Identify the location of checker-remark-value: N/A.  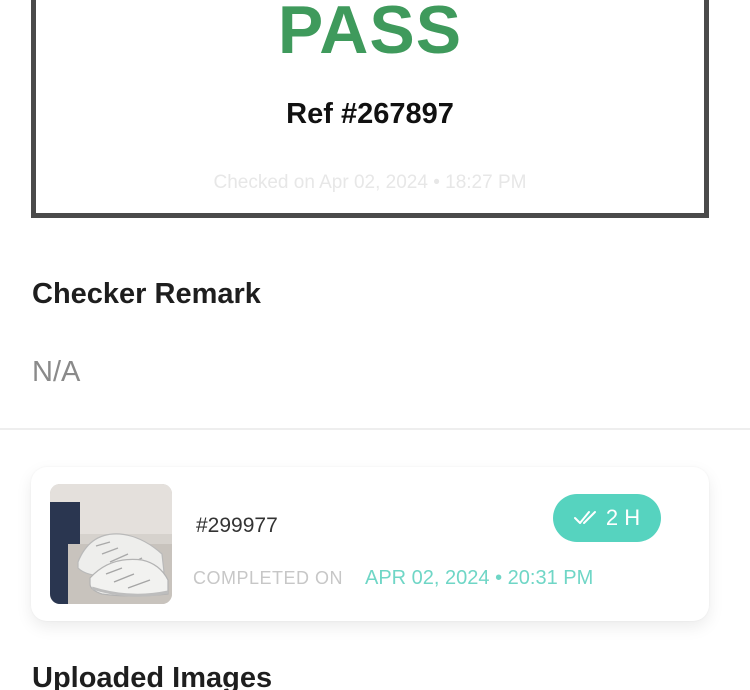
(56, 372).